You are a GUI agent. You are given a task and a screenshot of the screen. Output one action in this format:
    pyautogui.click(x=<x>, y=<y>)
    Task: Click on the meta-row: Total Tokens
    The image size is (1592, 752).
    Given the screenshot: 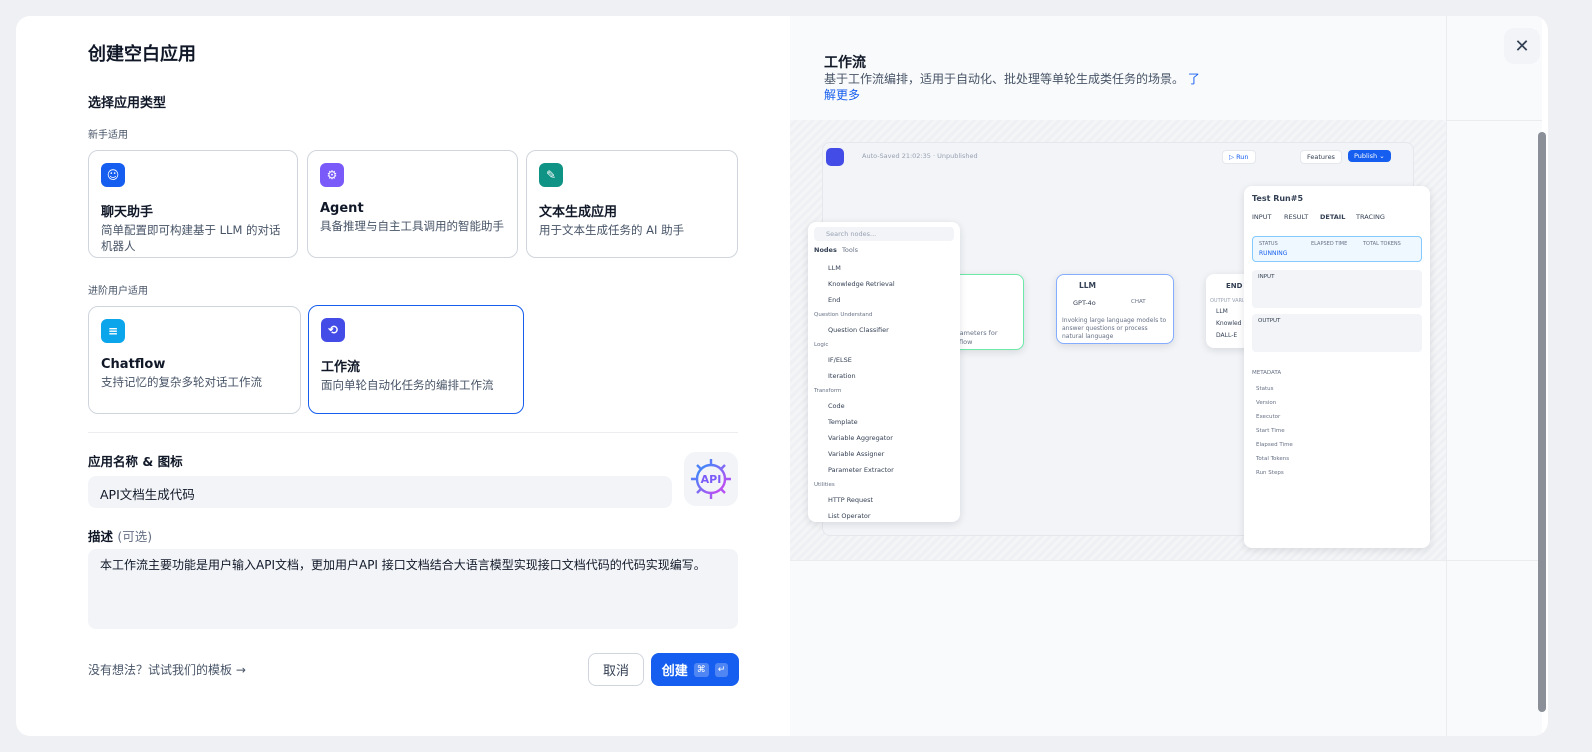 What is the action you would take?
    pyautogui.click(x=1273, y=459)
    